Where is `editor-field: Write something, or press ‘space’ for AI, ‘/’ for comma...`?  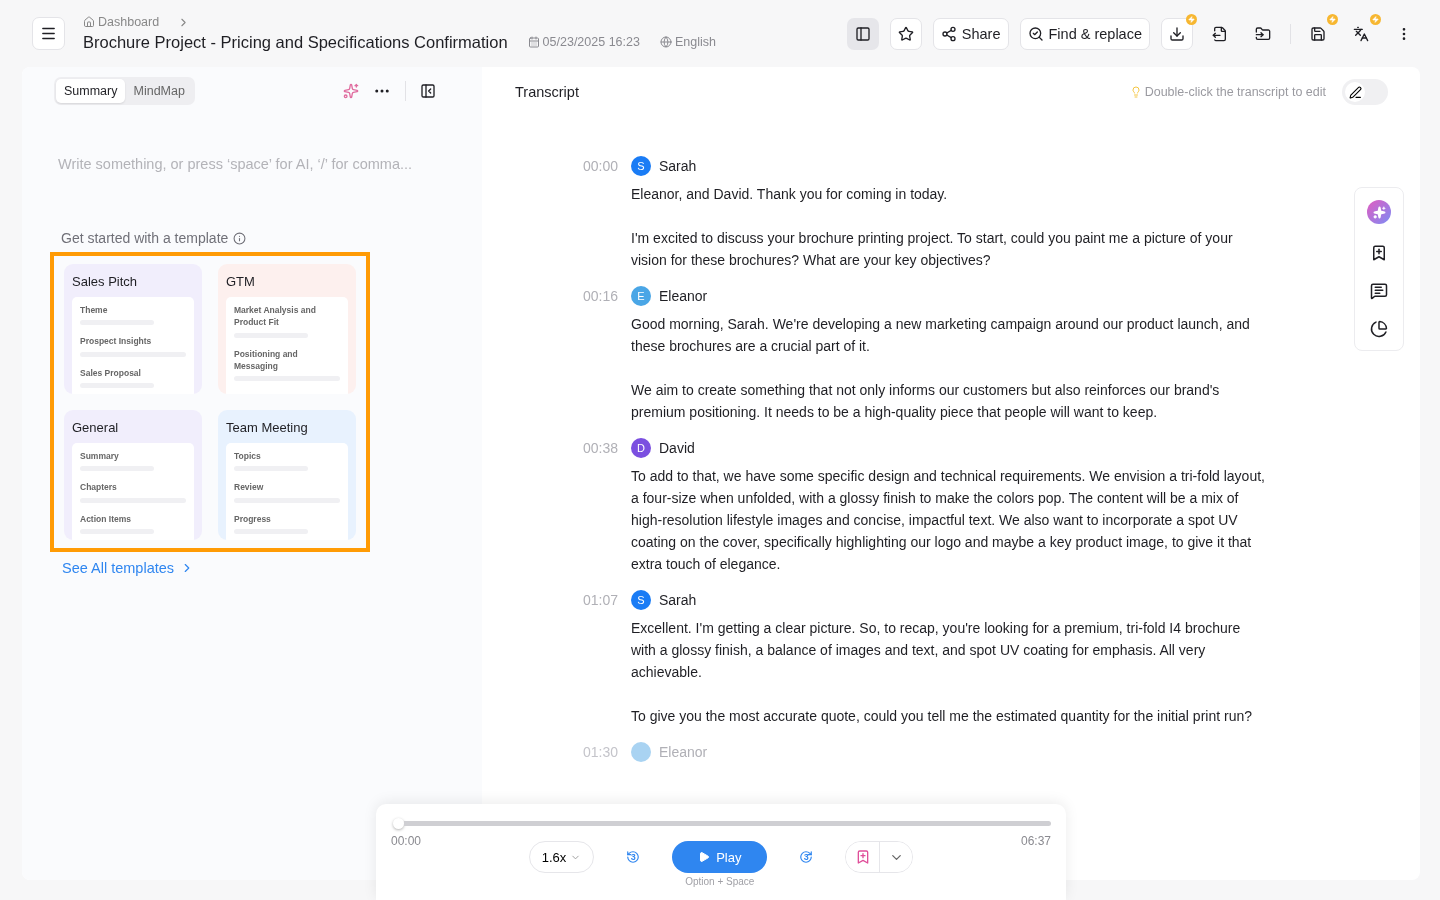
editor-field: Write something, or press ‘space’ for AI, ‘/’ for comma... is located at coordinates (252, 164).